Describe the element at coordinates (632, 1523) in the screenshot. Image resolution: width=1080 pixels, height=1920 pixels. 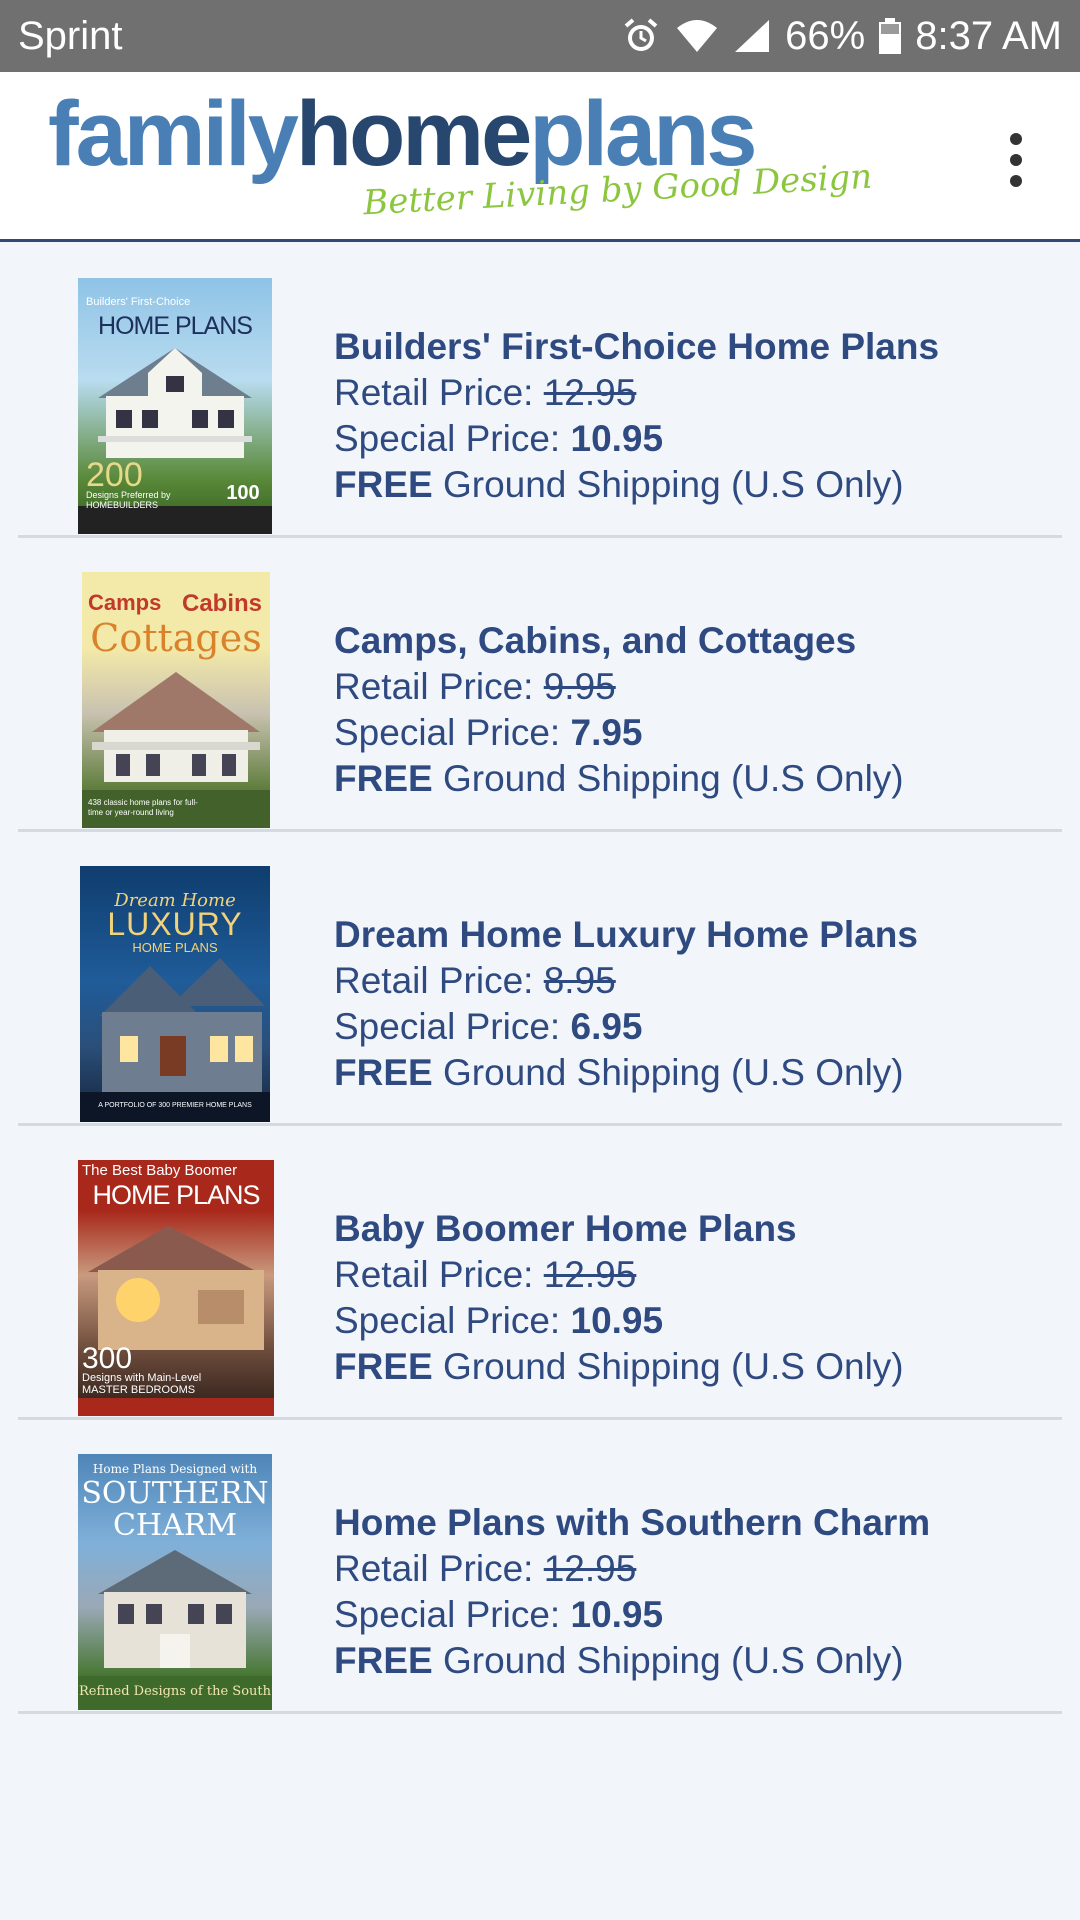
I see `book-title: Home Plans with Southern Charm` at that location.